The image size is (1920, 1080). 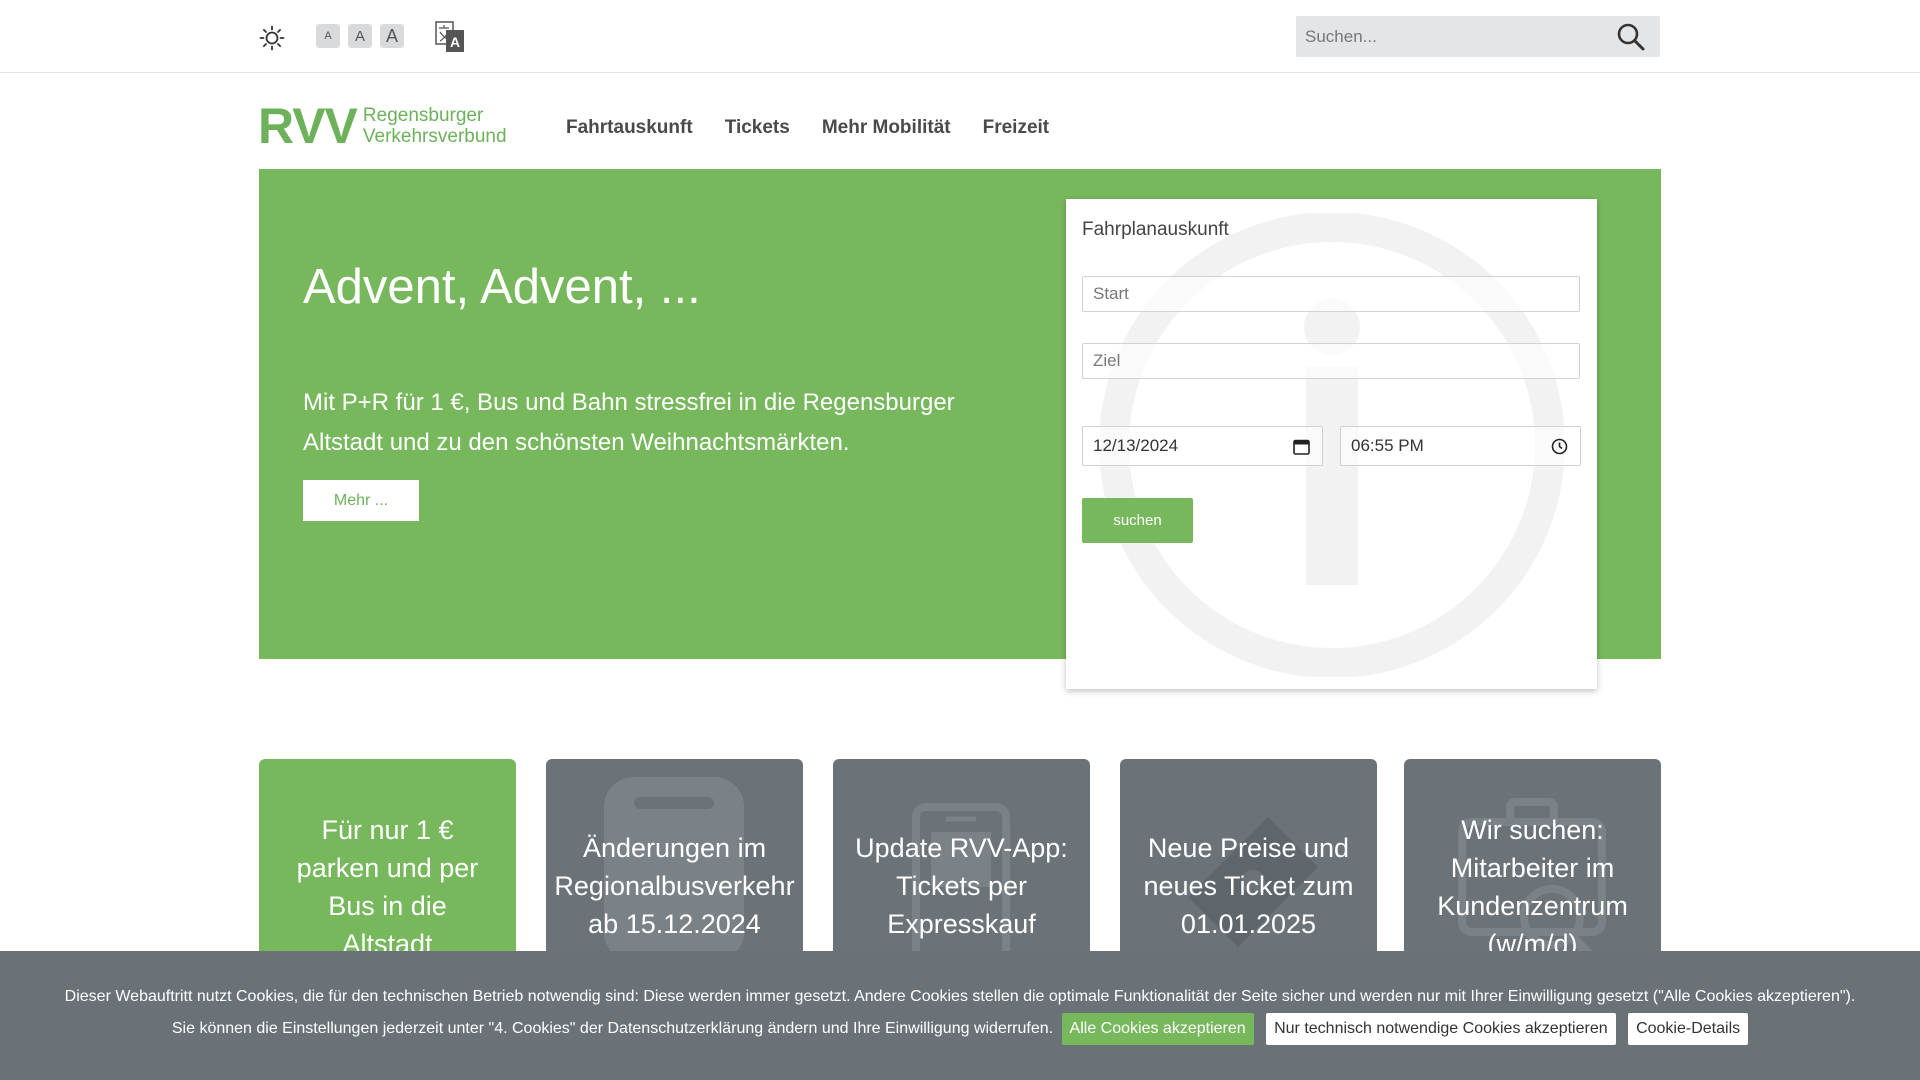 I want to click on nav-tickets: Tickets, so click(x=757, y=128).